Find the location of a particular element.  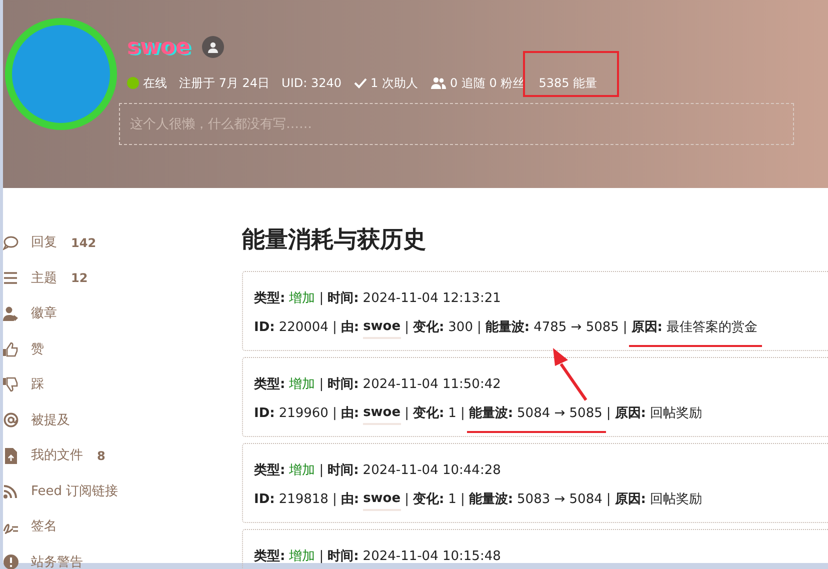

field-value: 最佳答案的赏金 is located at coordinates (712, 328).